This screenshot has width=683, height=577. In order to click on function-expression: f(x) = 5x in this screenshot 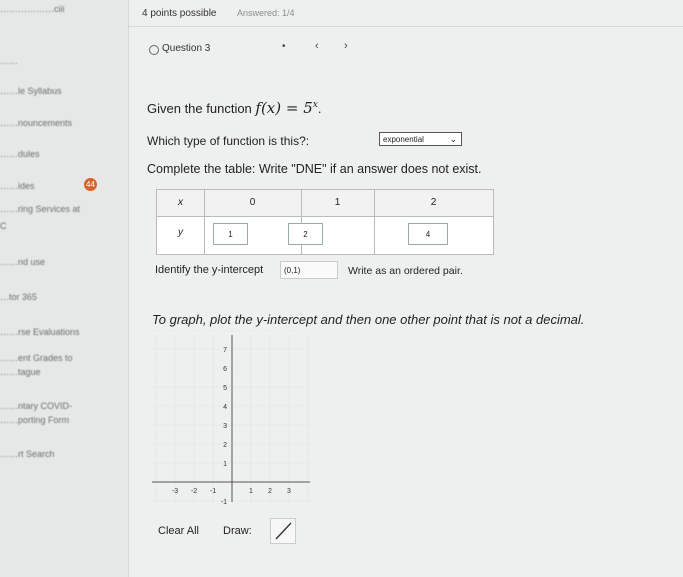, I will do `click(286, 108)`.